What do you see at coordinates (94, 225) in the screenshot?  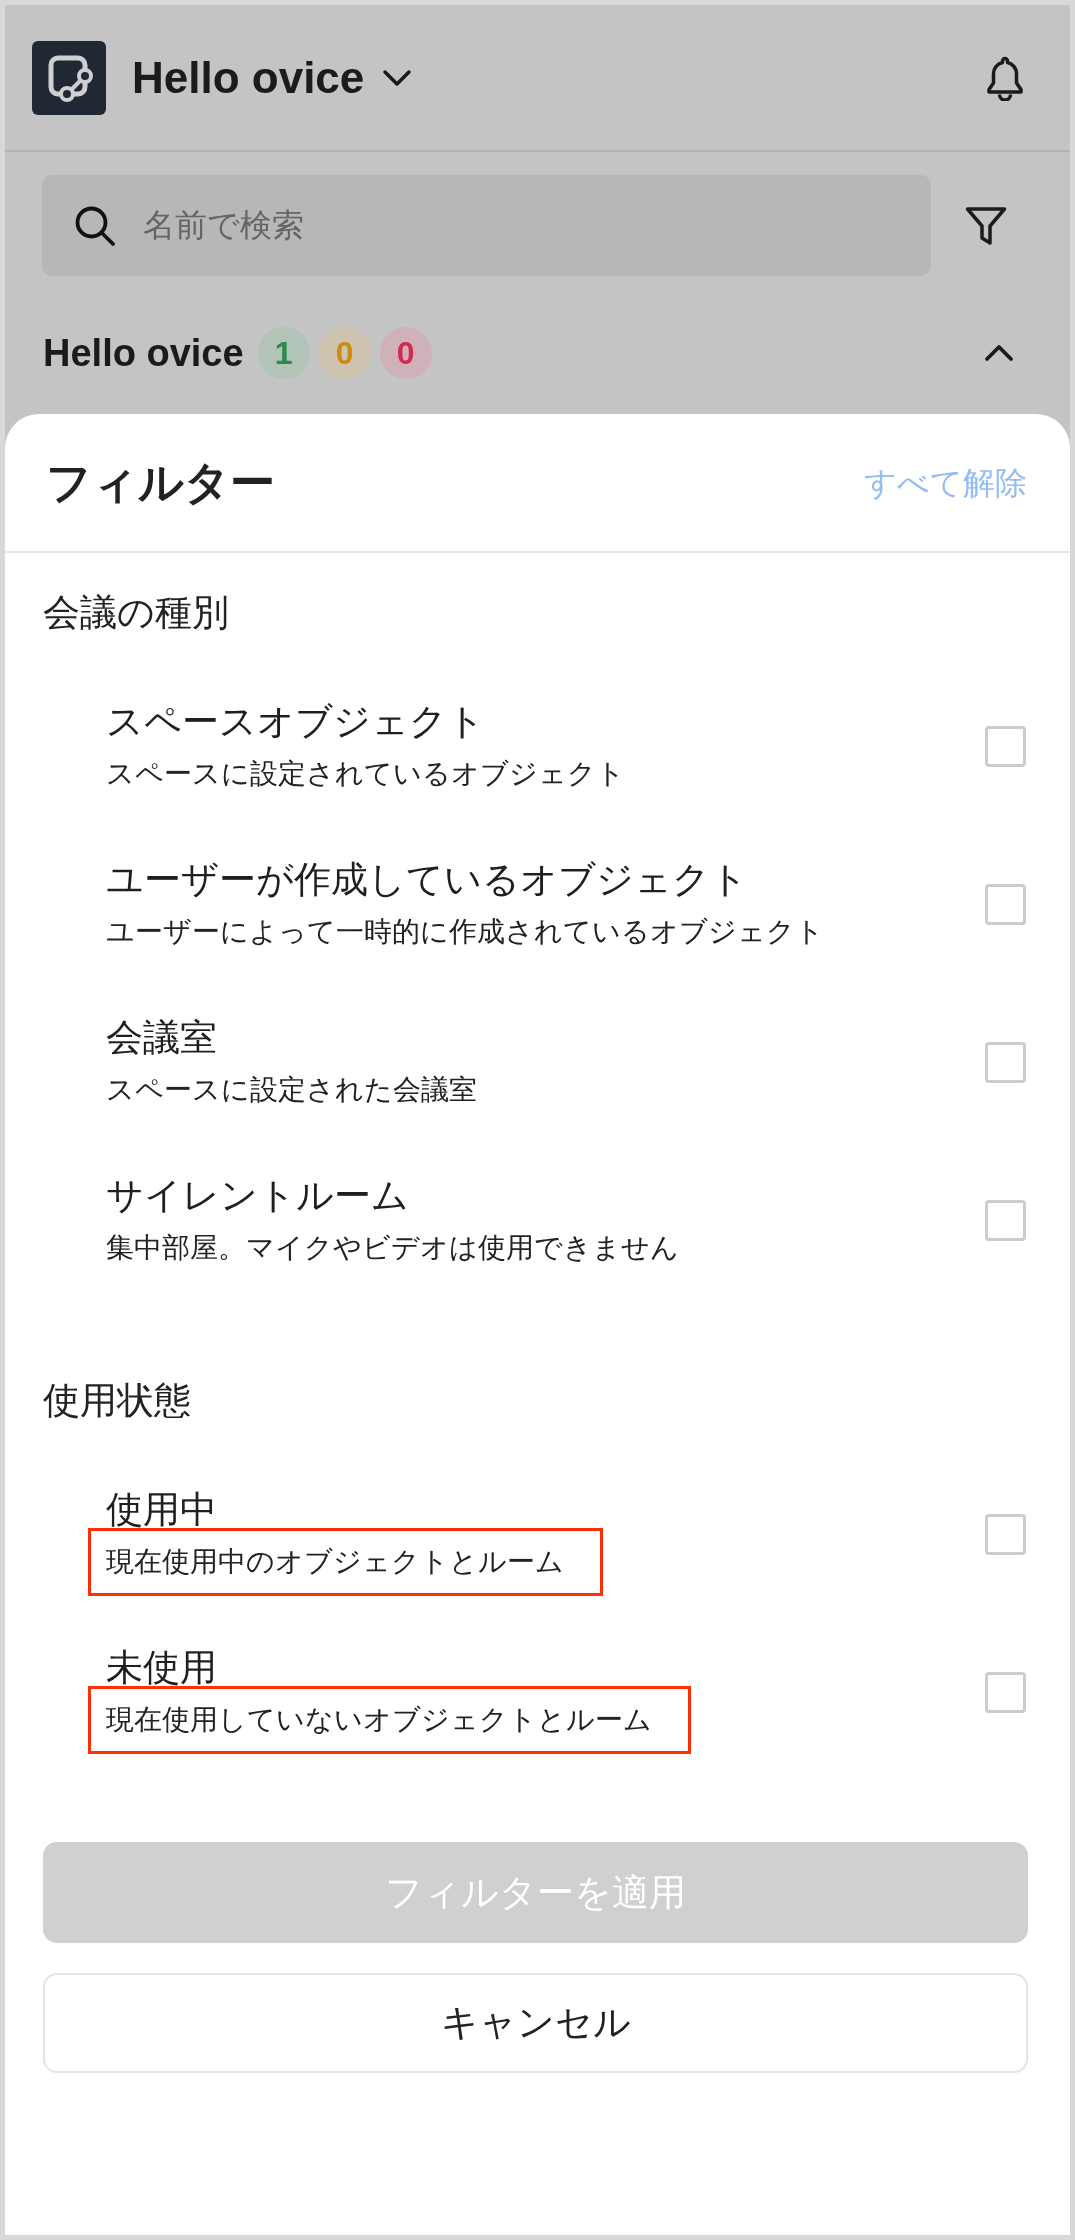 I see `search-icon` at bounding box center [94, 225].